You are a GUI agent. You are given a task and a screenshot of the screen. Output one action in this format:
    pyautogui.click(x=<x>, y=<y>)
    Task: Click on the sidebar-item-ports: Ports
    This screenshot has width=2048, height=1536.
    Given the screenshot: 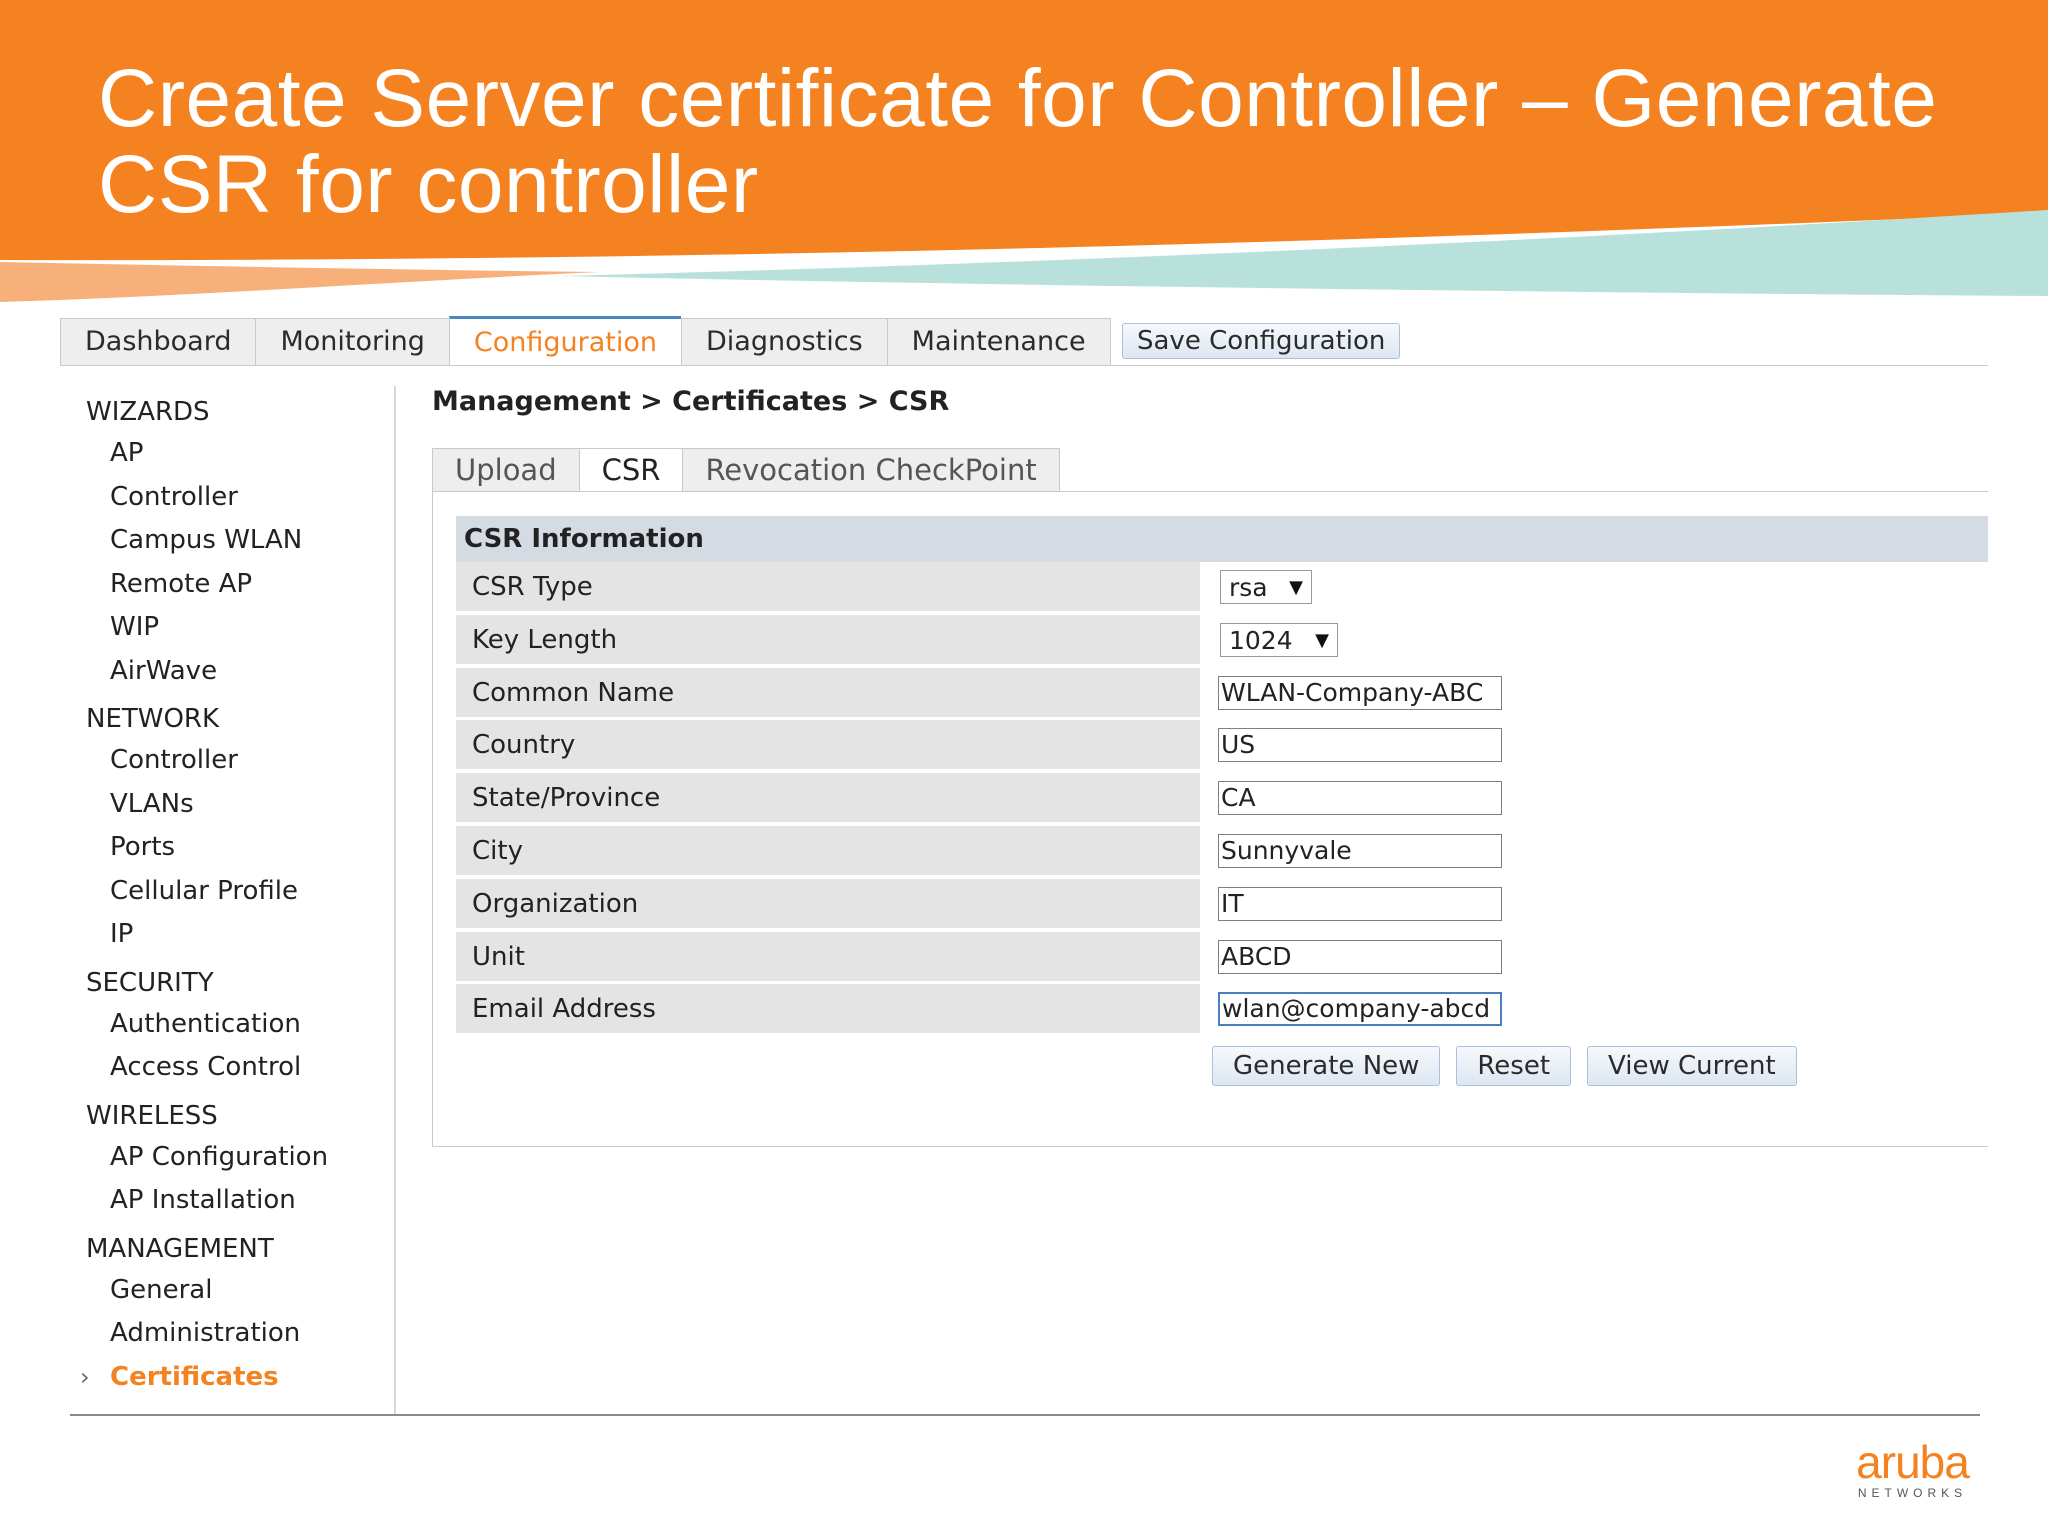 What is the action you would take?
    pyautogui.click(x=230, y=848)
    